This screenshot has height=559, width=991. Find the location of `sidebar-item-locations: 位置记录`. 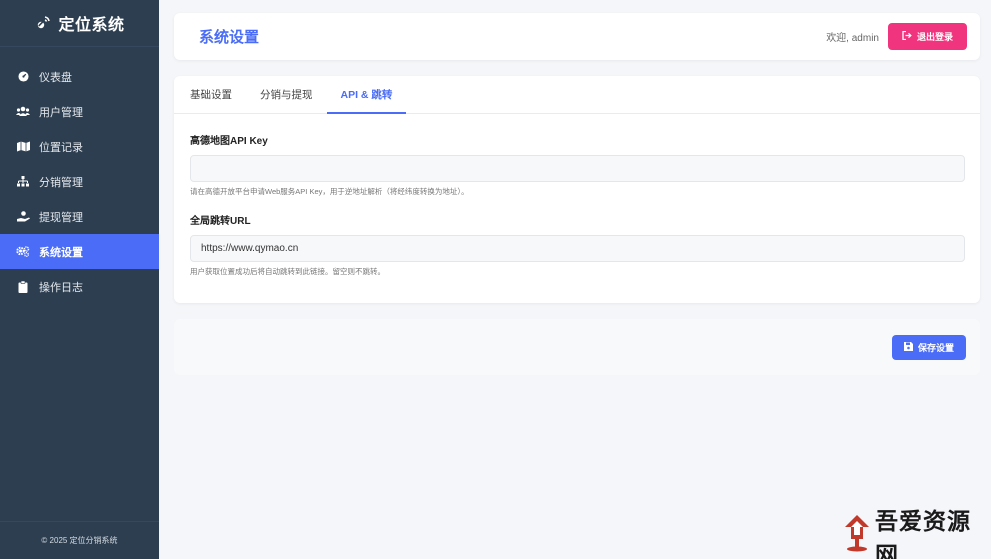

sidebar-item-locations: 位置记录 is located at coordinates (79, 146).